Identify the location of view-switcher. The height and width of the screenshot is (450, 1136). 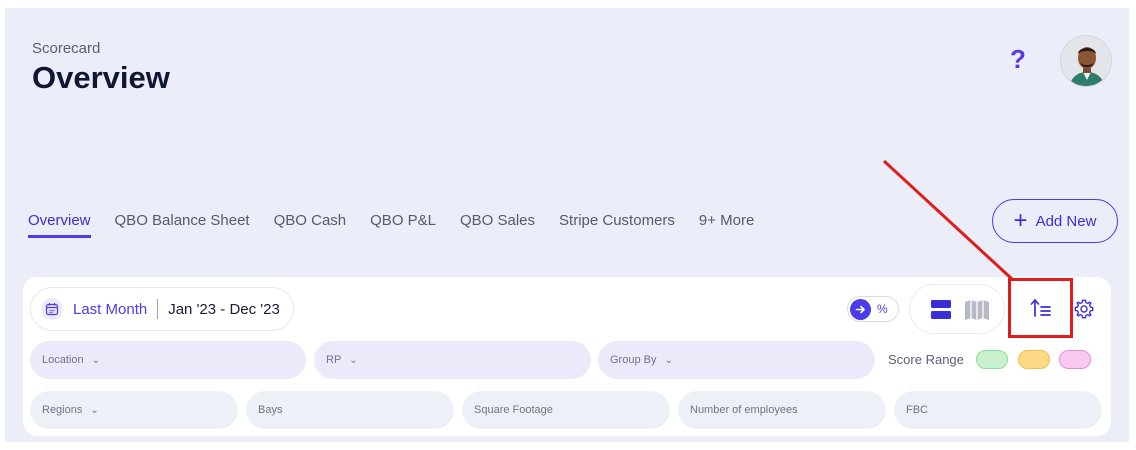
(957, 309).